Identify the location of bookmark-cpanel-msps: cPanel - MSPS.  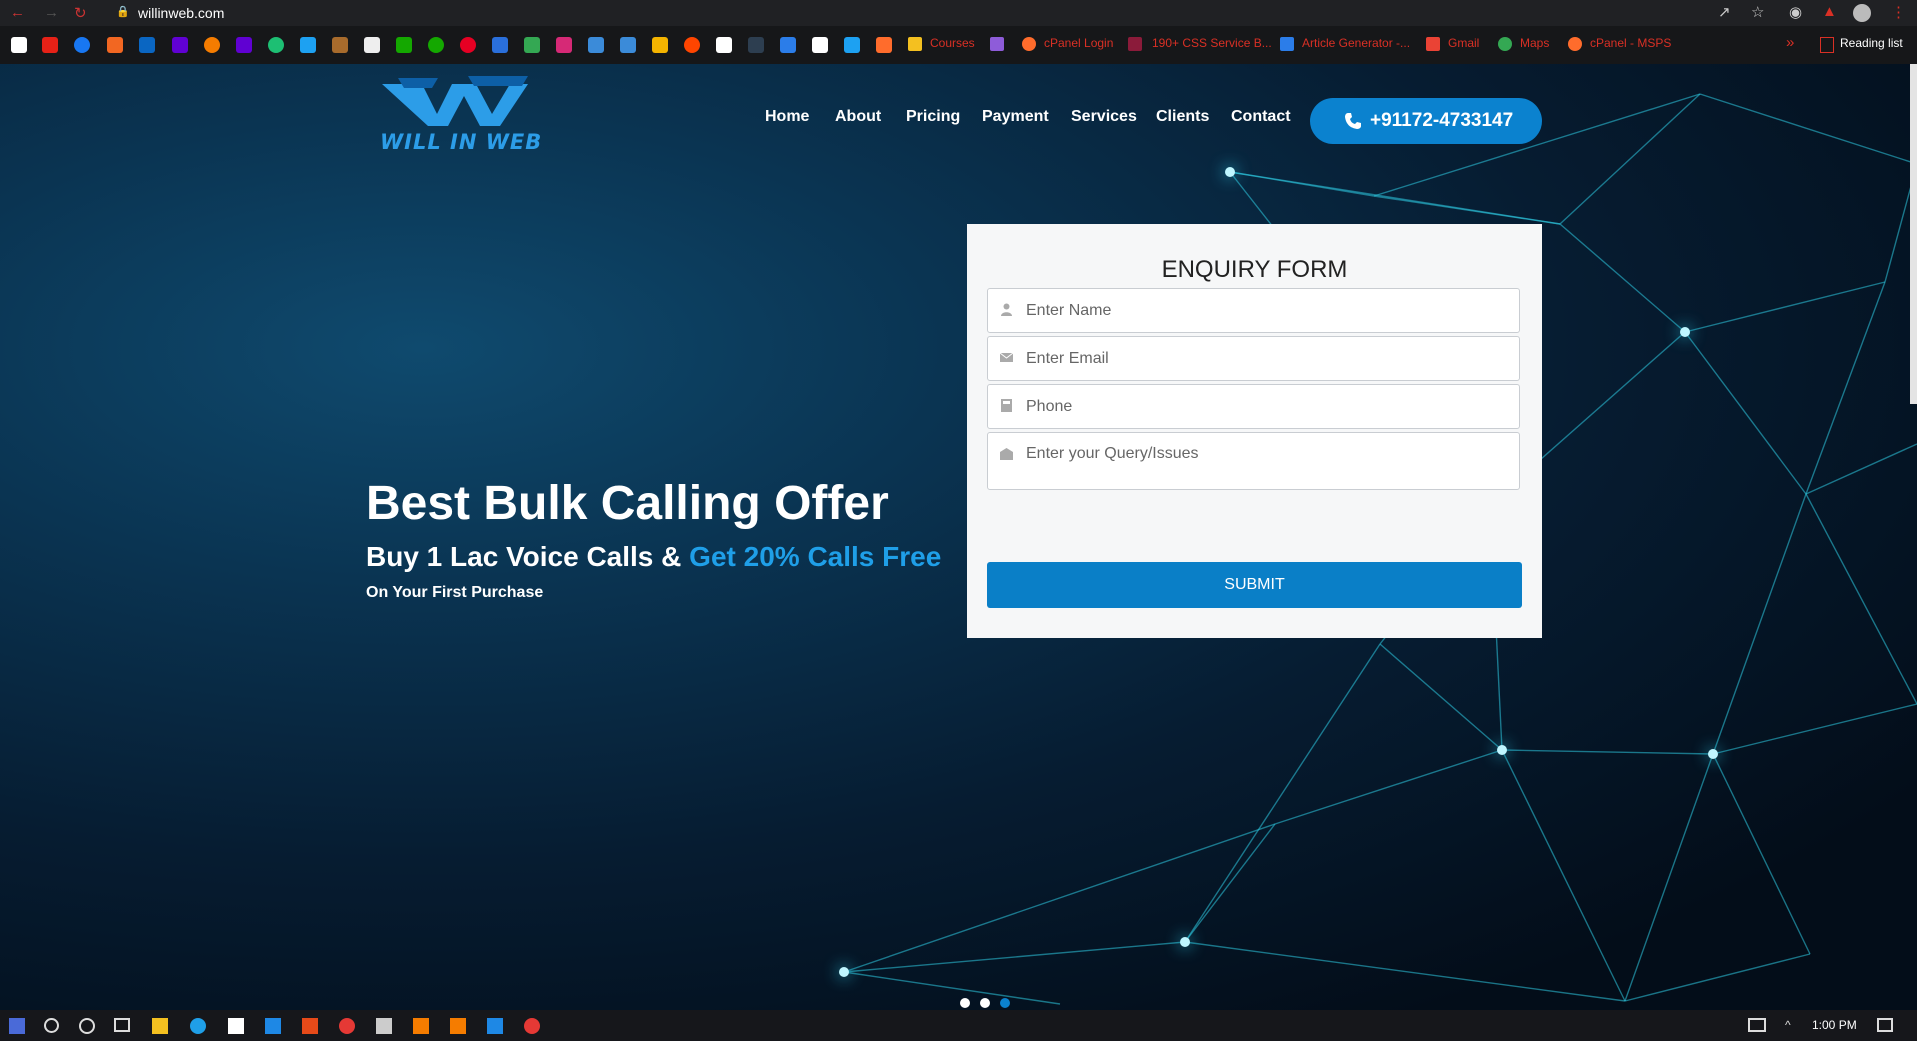
(1630, 43).